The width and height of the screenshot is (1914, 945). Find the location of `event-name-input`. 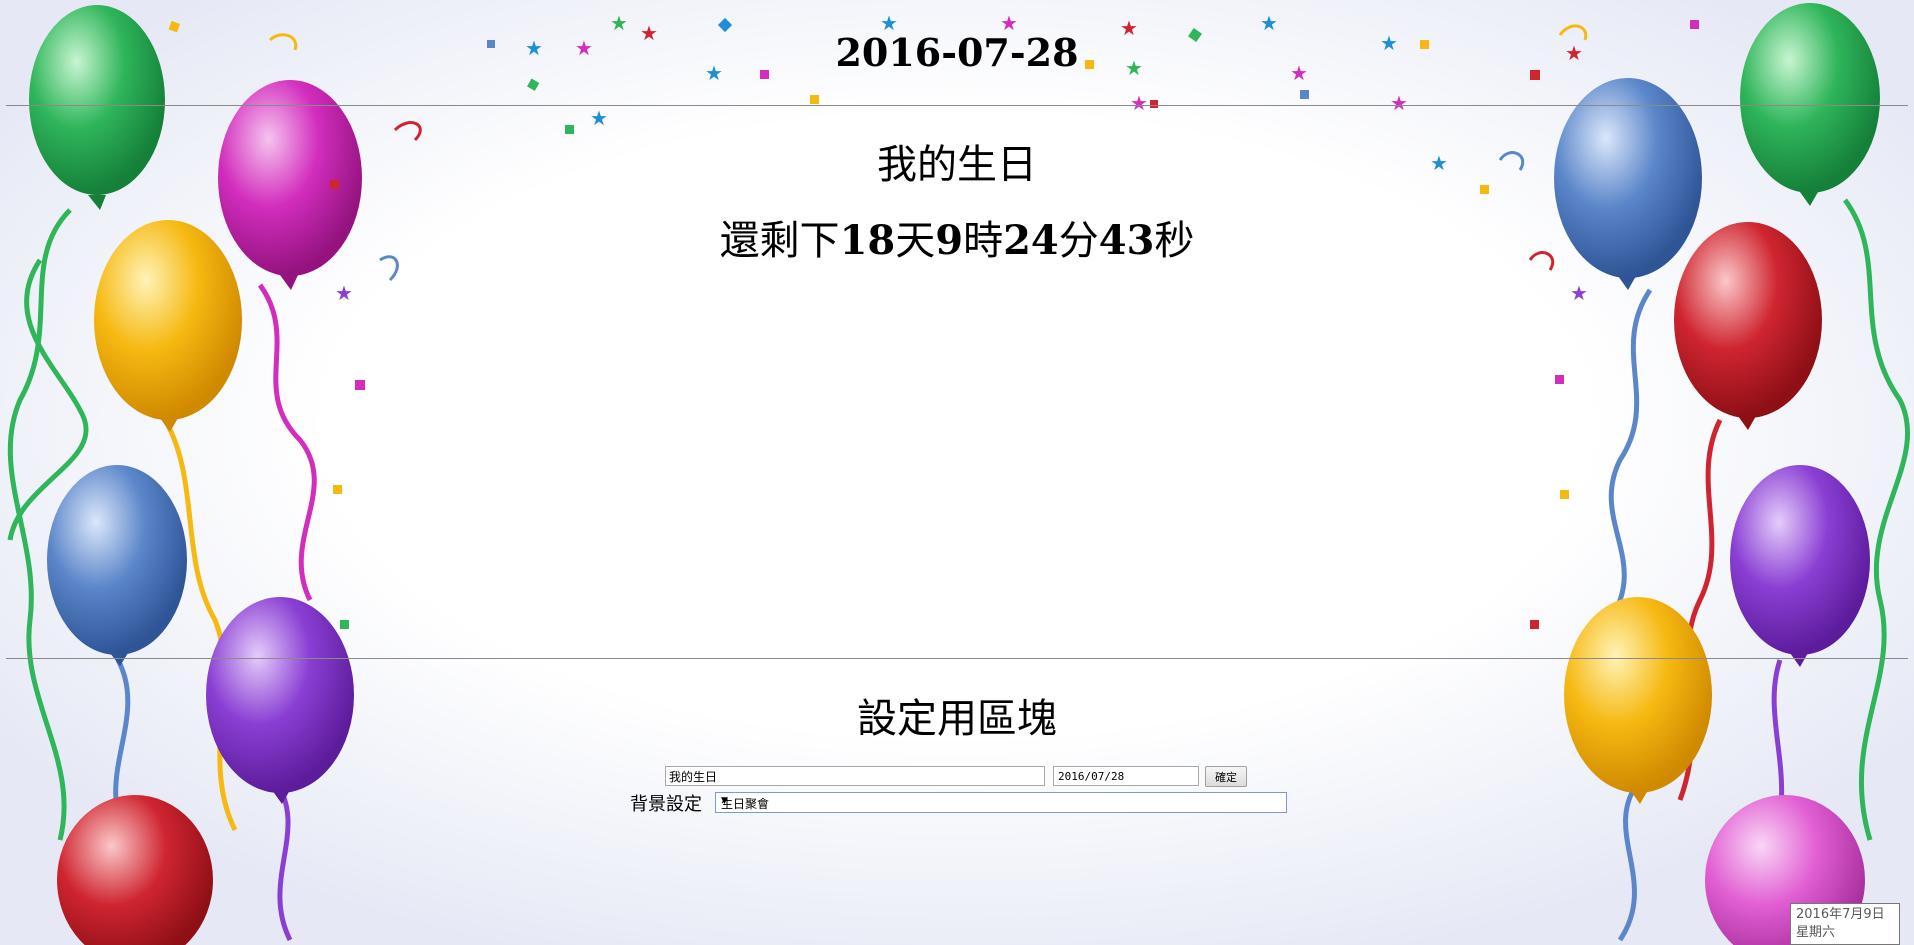

event-name-input is located at coordinates (855, 776).